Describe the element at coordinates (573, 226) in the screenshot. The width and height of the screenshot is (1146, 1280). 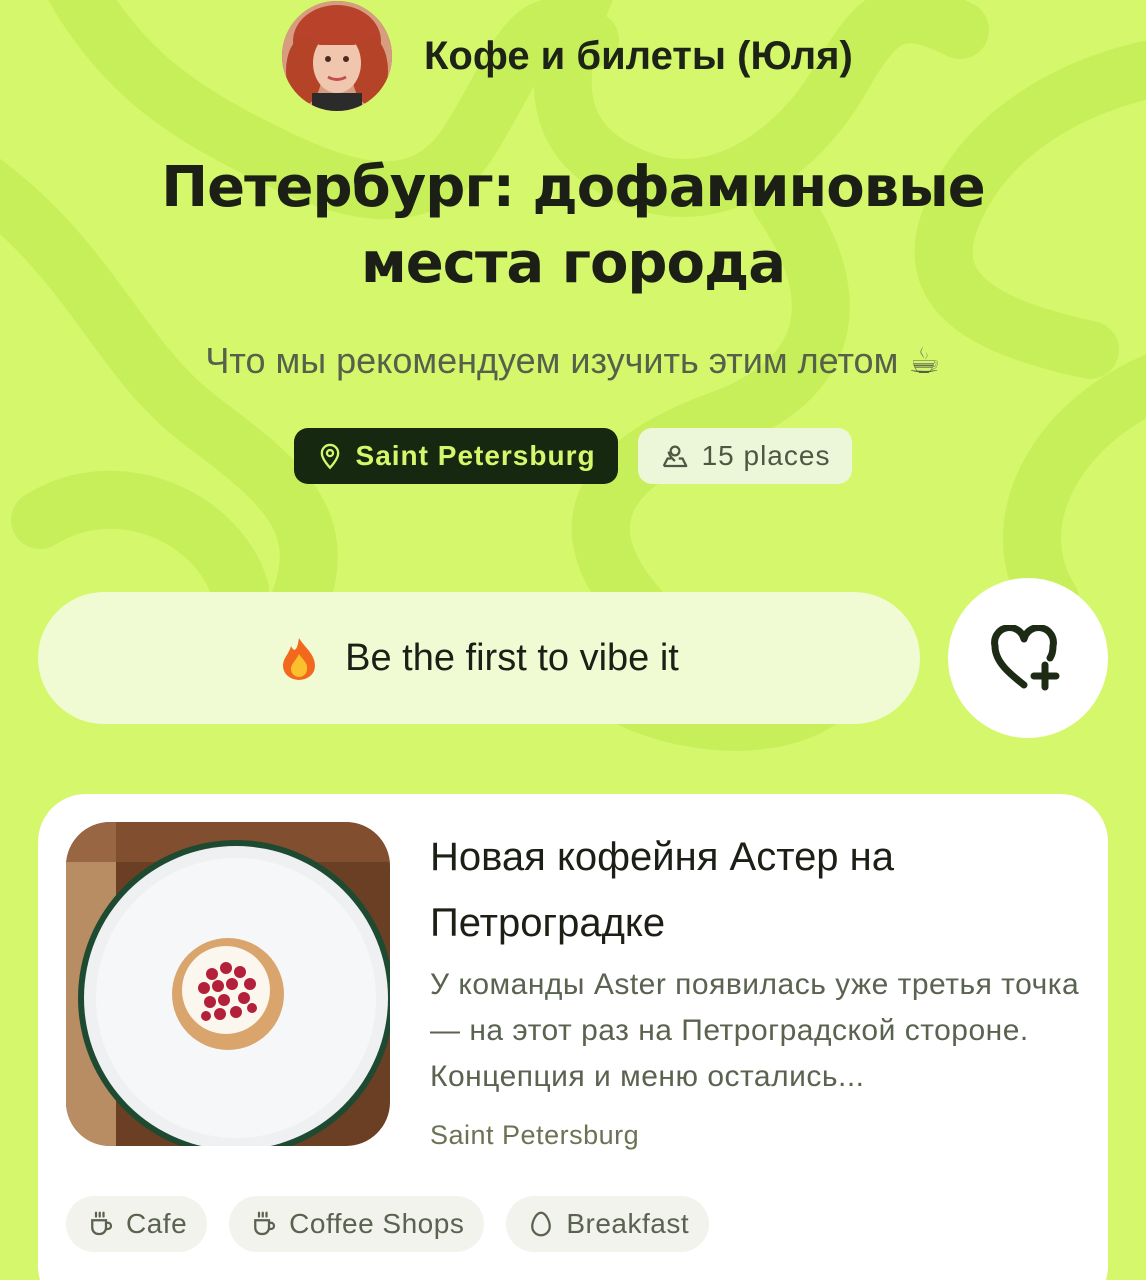
I see `page-title: Петербург: дофаминовые места города` at that location.